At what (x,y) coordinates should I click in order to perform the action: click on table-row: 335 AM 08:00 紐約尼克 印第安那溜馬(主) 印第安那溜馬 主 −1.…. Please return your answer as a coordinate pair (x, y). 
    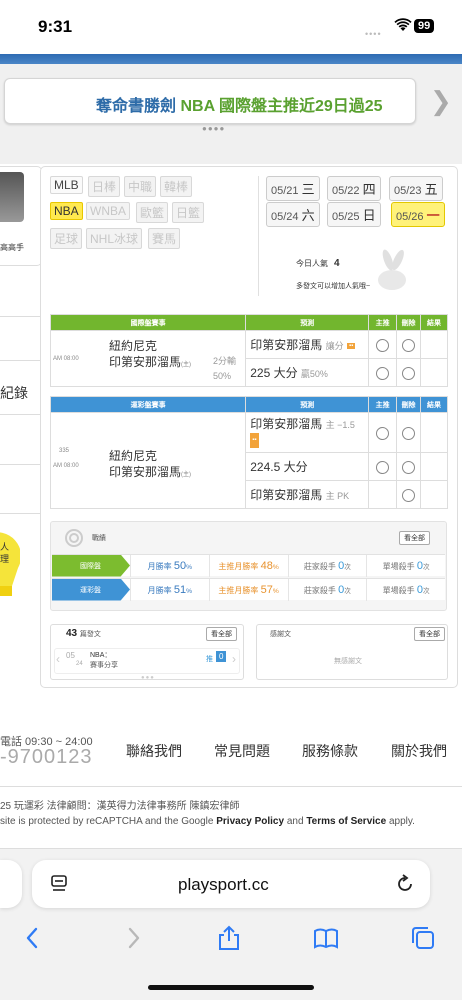
    Looking at the image, I should click on (248, 460).